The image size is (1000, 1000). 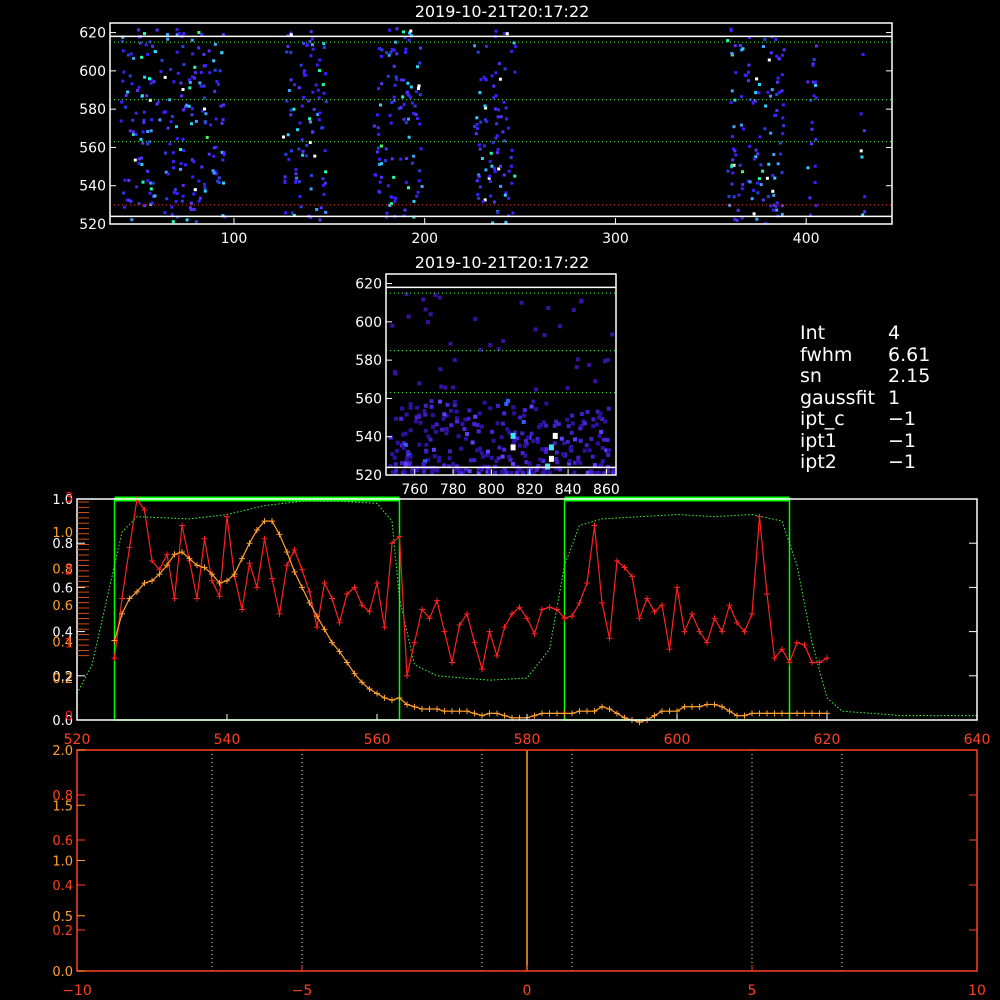 I want to click on red-series, so click(x=470, y=587).